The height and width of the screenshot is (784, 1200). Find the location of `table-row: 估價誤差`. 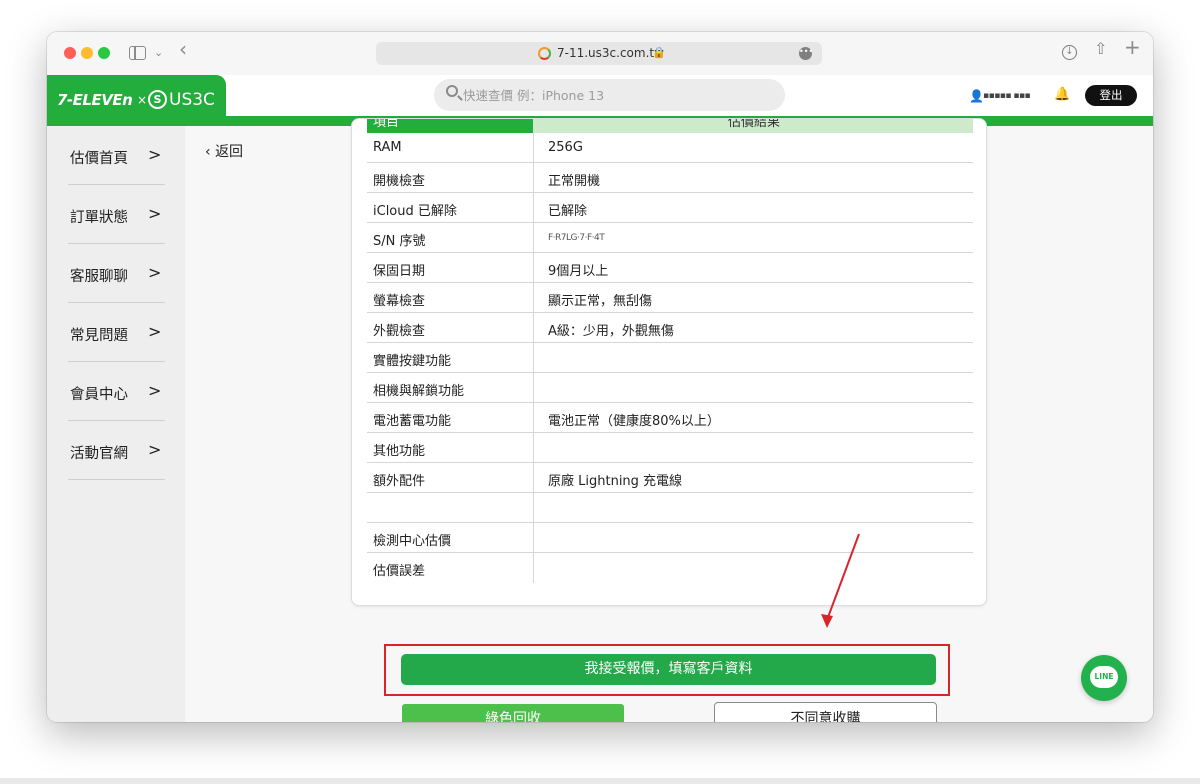

table-row: 估價誤差 is located at coordinates (670, 568).